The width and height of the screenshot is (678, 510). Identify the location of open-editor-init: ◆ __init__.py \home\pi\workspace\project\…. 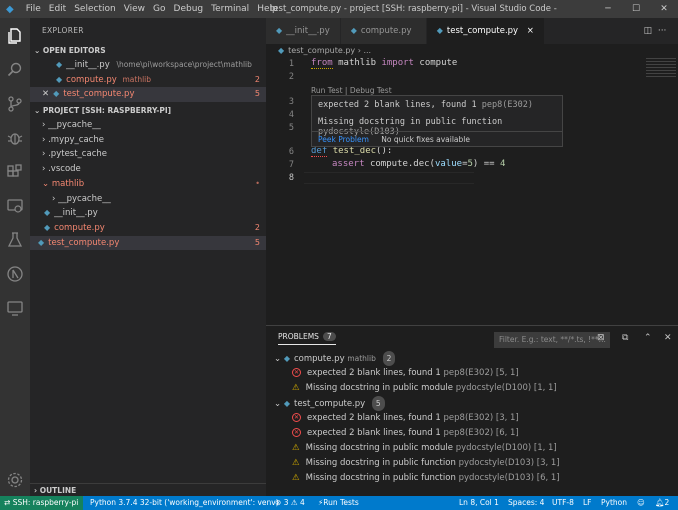
(148, 65).